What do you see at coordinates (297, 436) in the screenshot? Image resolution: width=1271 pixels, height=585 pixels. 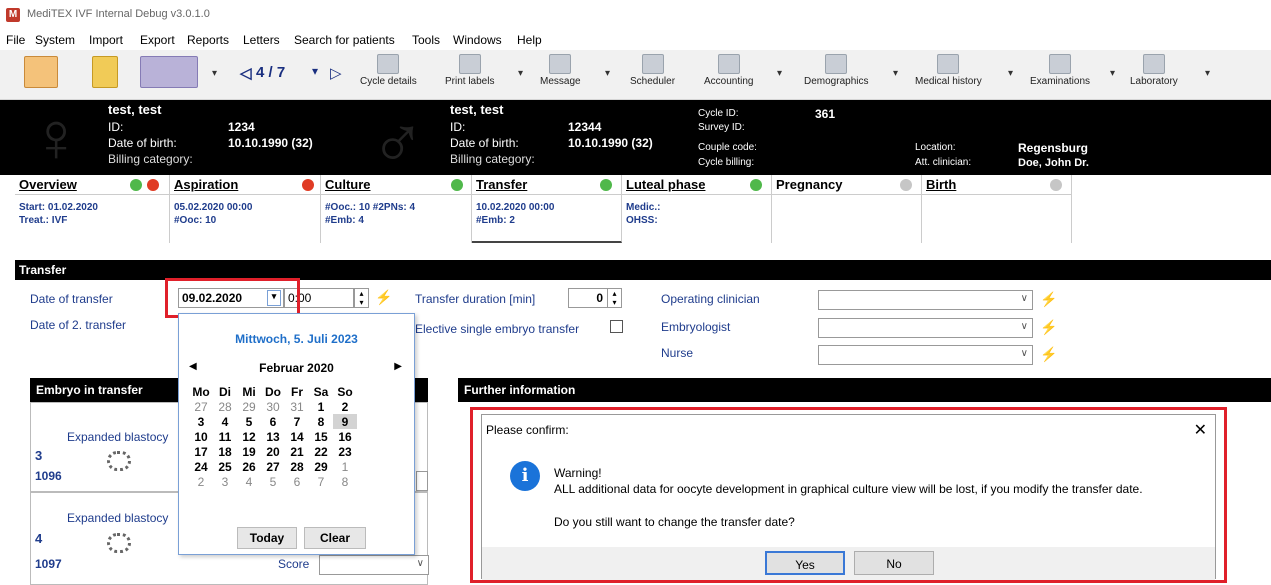 I see `calendar-day: 14` at bounding box center [297, 436].